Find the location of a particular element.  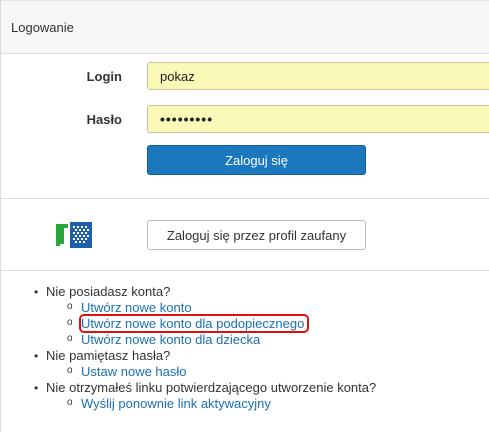

panel-header: Logowanie is located at coordinates (245, 27).